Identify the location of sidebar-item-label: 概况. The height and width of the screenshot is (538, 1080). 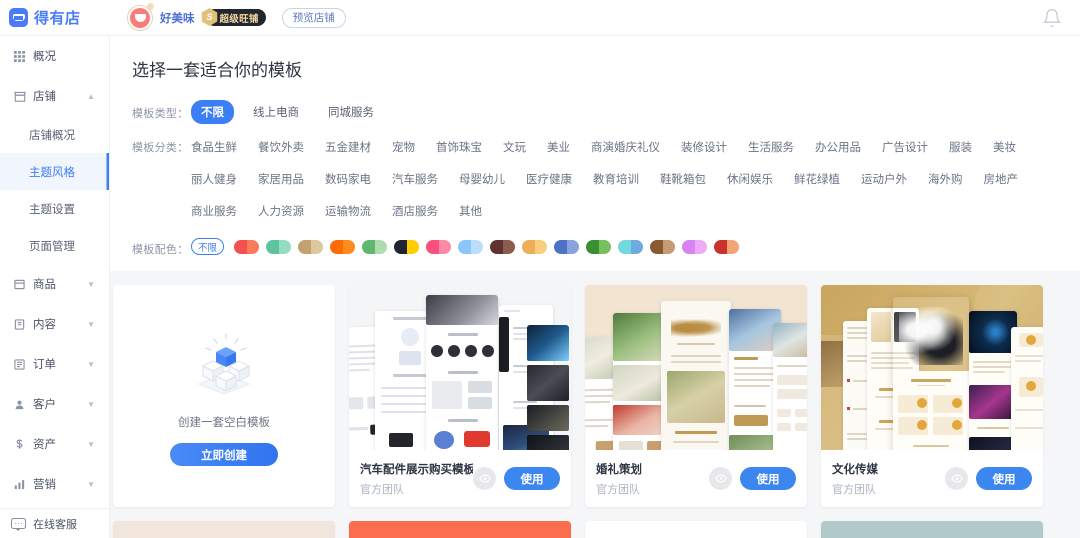
(44, 57).